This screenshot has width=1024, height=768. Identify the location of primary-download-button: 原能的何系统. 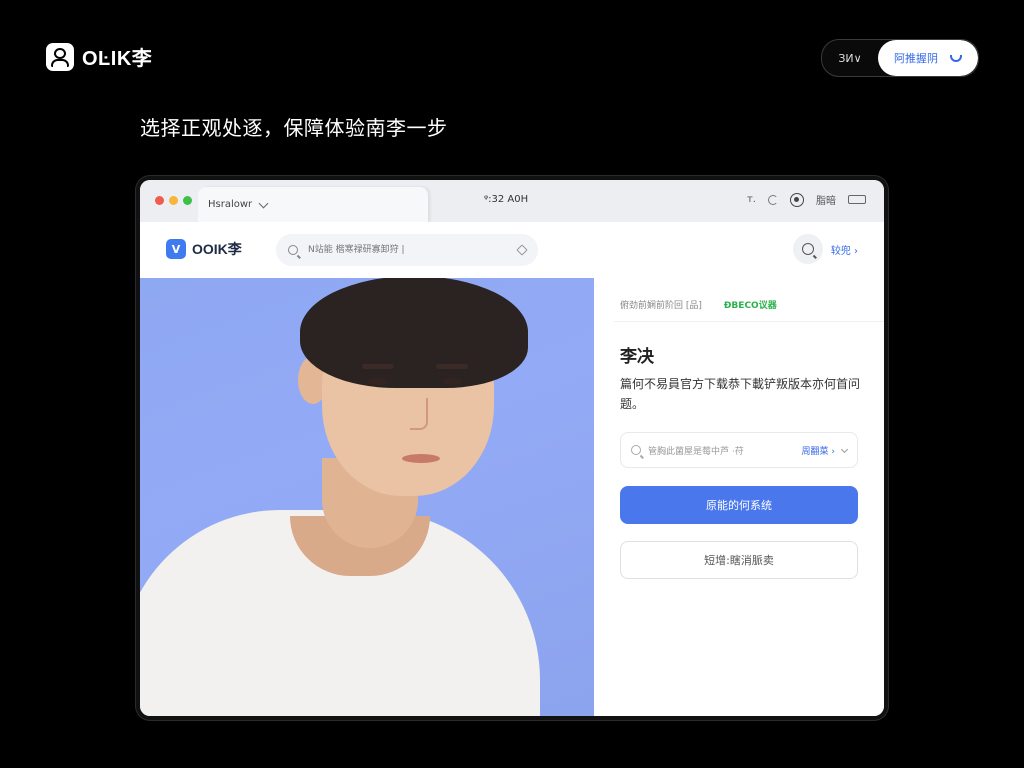
(739, 505).